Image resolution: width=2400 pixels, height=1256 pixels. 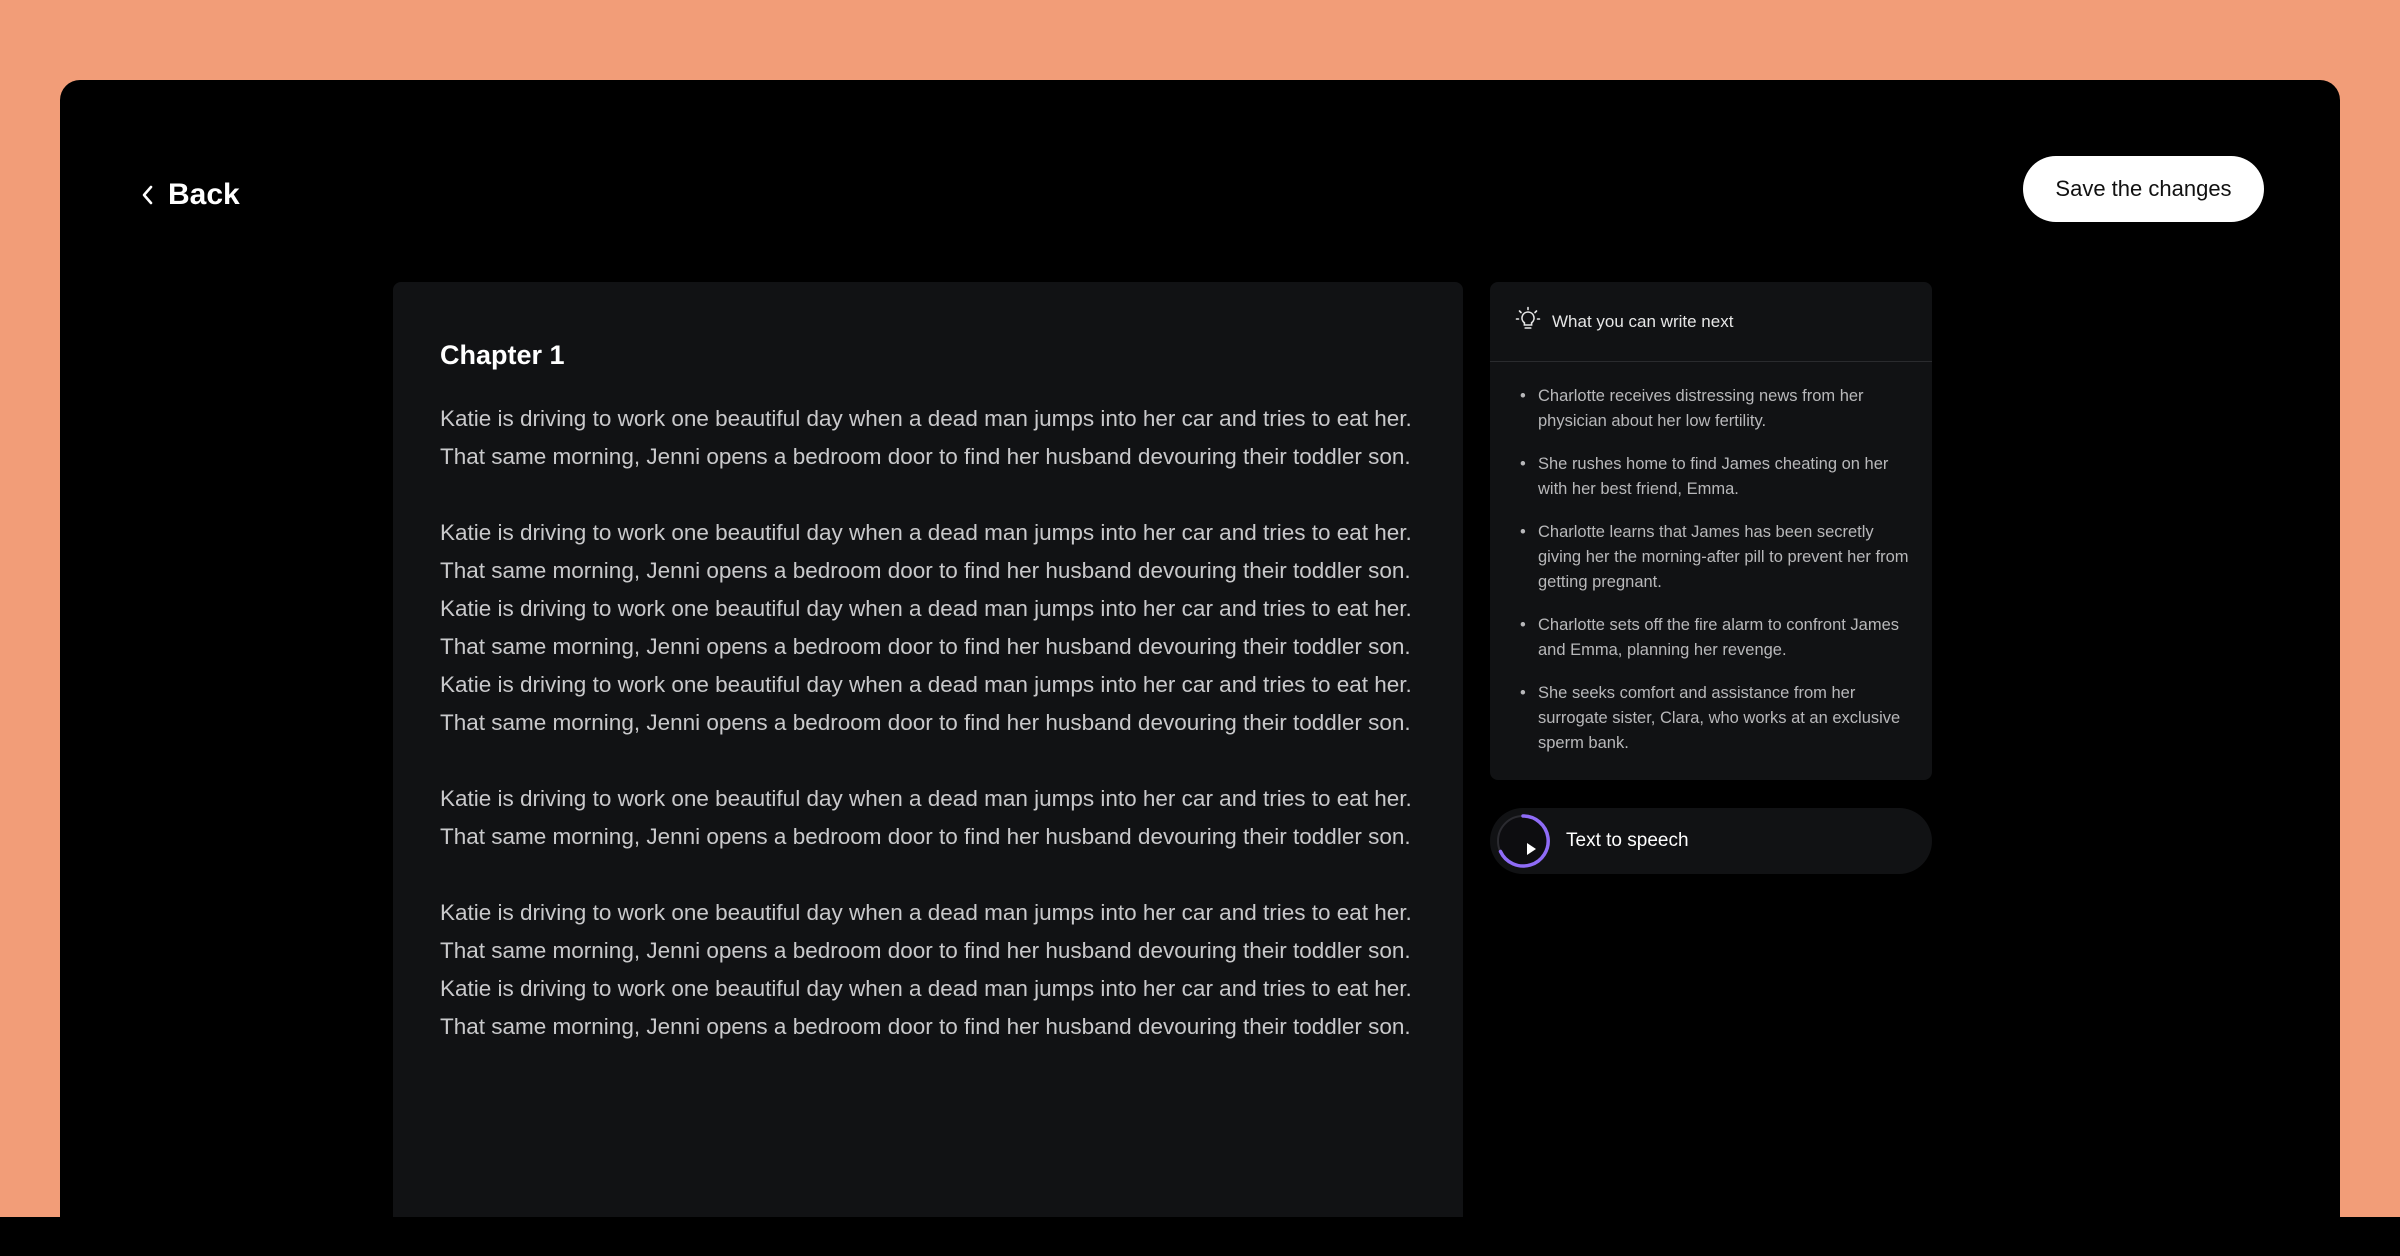 What do you see at coordinates (1528, 321) in the screenshot?
I see `lightbulb-icon` at bounding box center [1528, 321].